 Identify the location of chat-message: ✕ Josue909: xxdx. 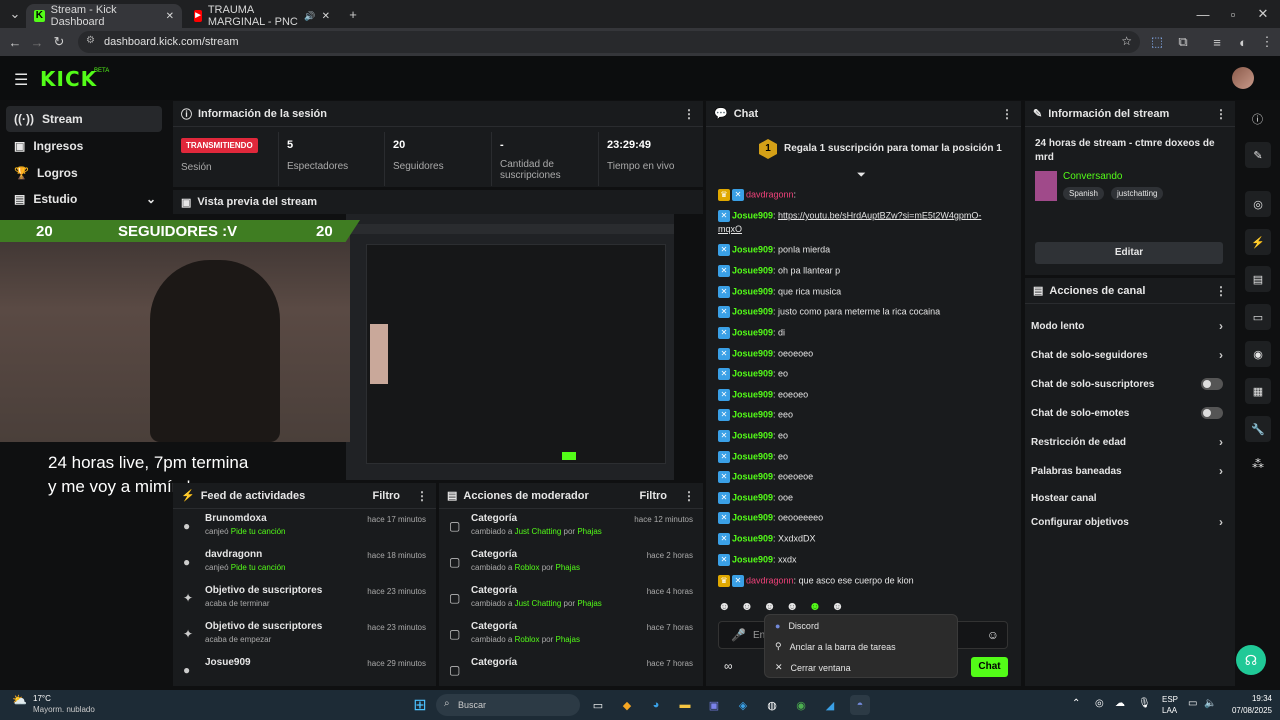
(757, 560).